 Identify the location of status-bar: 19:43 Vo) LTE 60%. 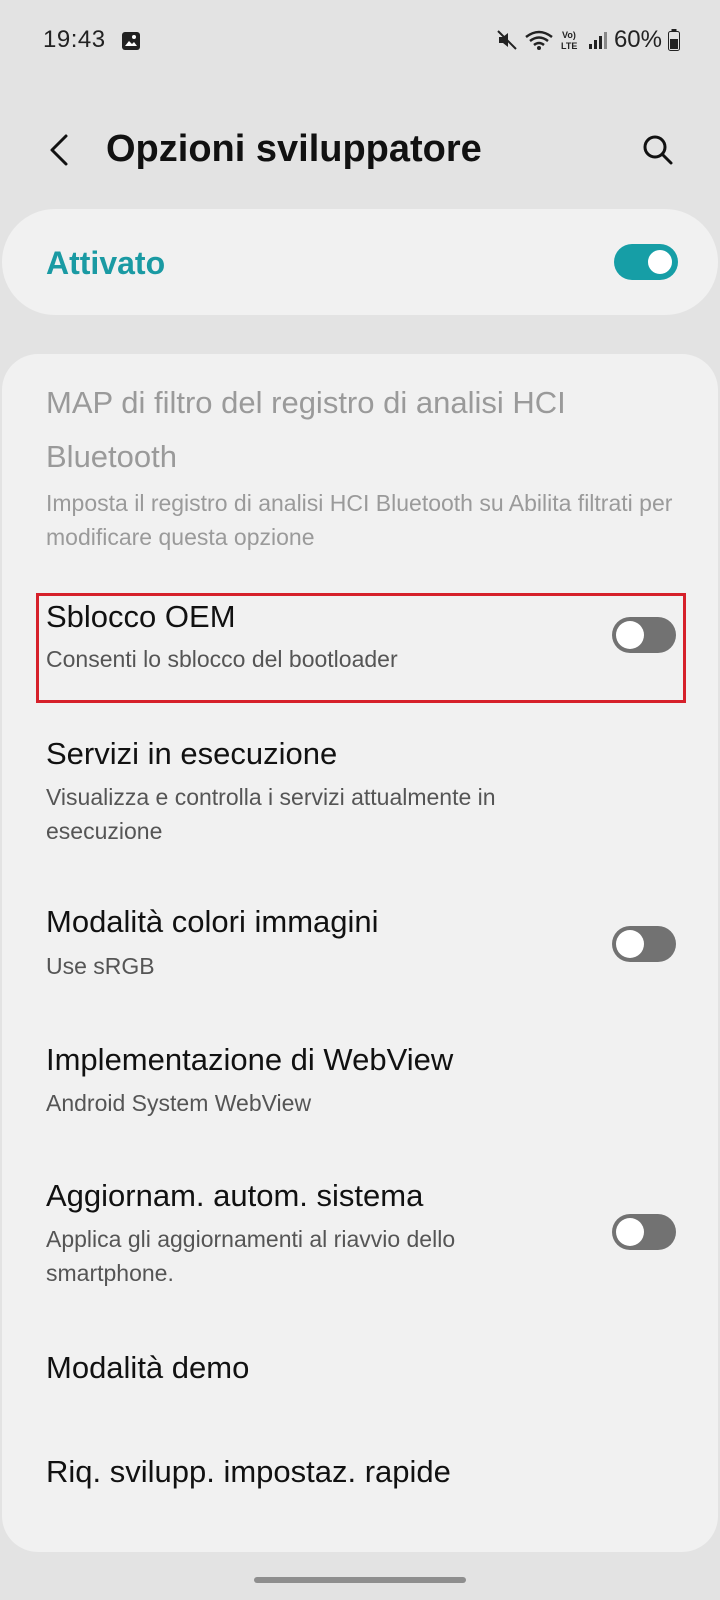
(360, 40).